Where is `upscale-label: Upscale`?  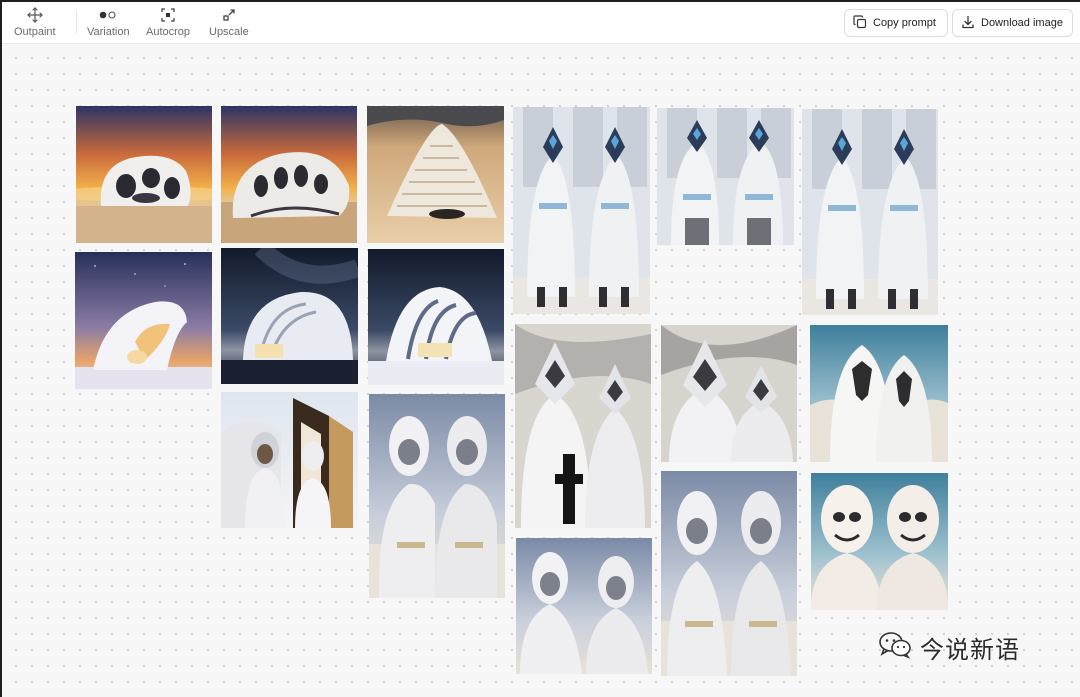 upscale-label: Upscale is located at coordinates (229, 32).